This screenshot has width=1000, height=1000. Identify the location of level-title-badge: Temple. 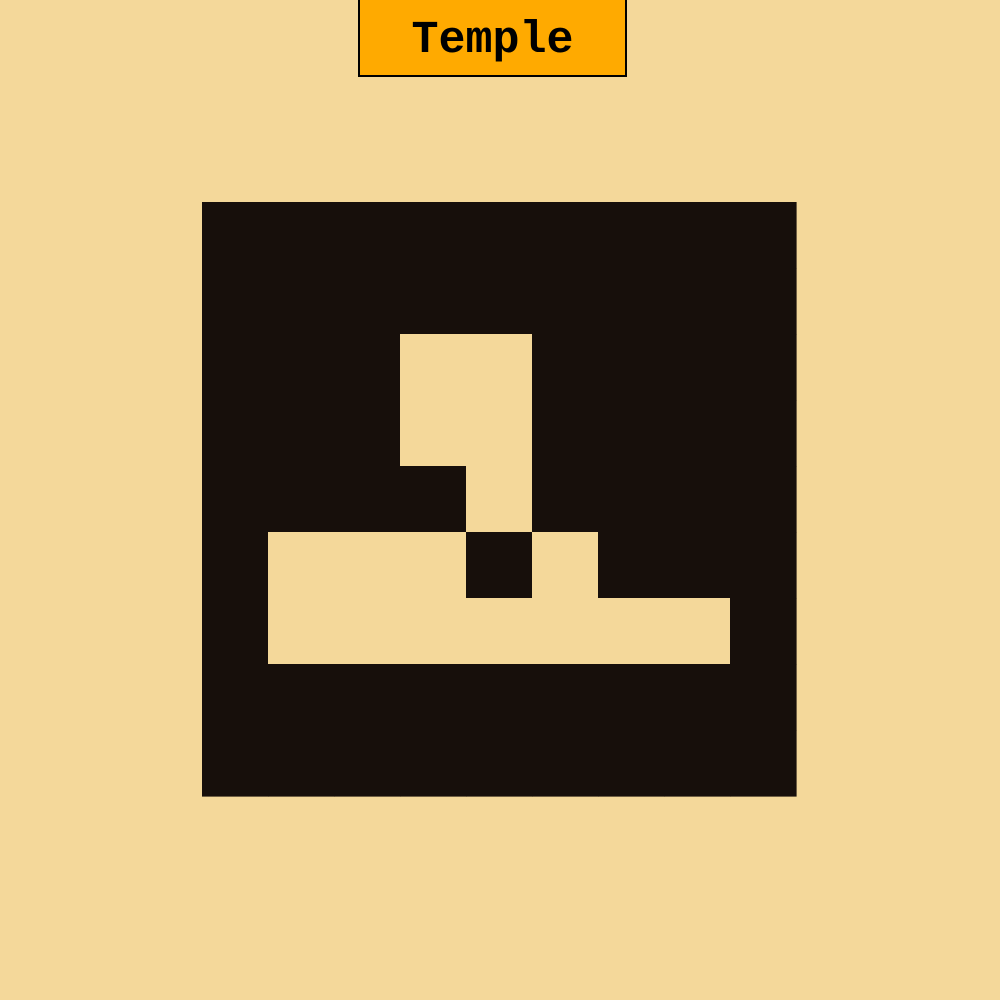
(492, 38).